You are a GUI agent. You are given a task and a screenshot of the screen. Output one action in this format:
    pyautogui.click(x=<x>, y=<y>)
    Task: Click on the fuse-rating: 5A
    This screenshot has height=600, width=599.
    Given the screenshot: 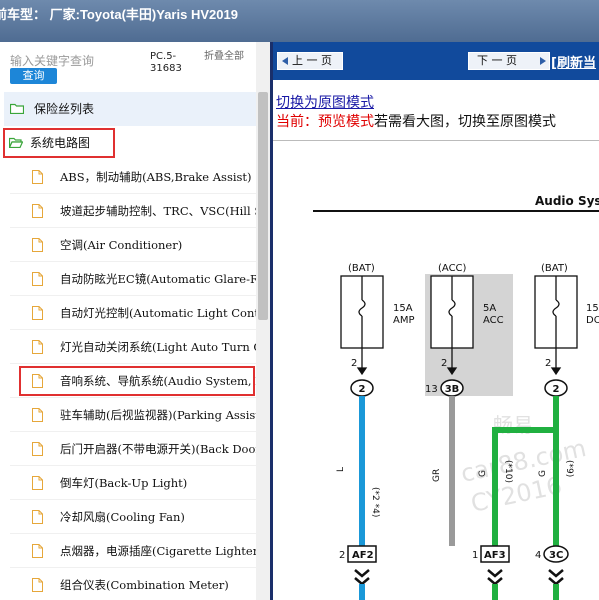 What is the action you would take?
    pyautogui.click(x=489, y=308)
    